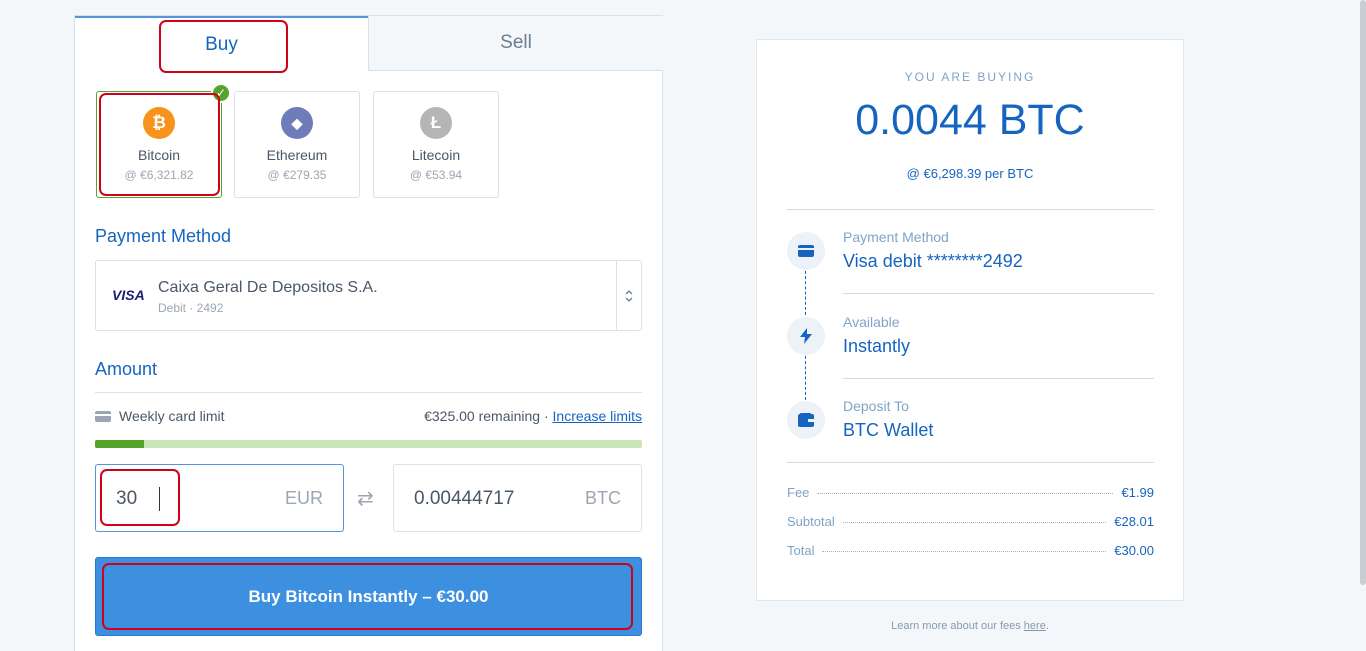  I want to click on coin-price: @ €279.35, so click(297, 175).